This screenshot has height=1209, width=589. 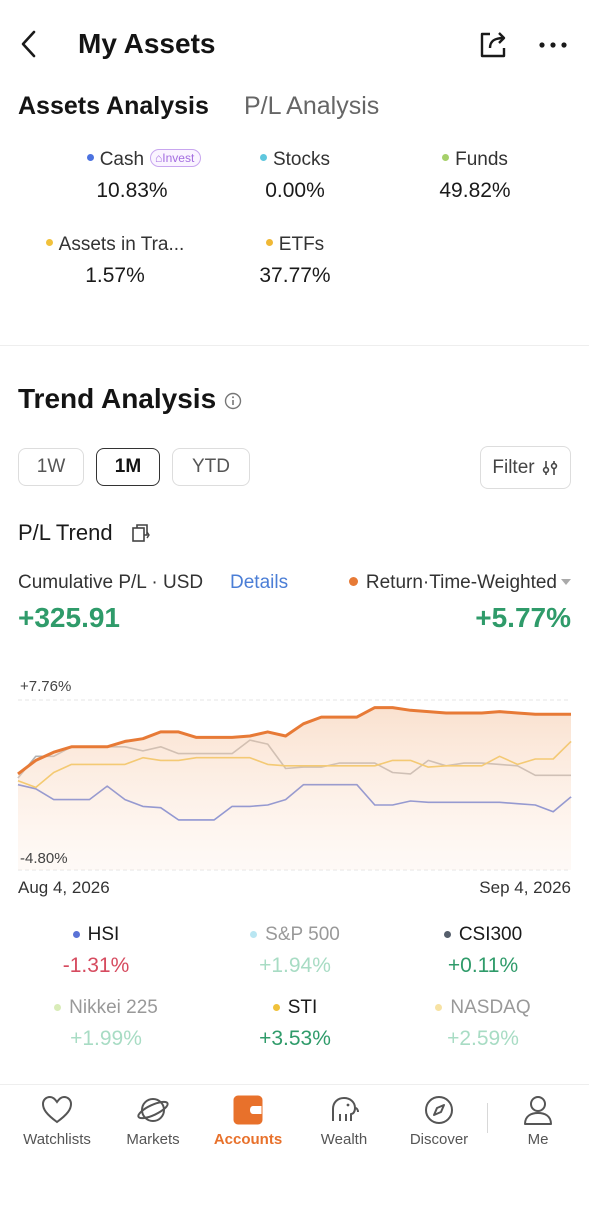 I want to click on benchmark-csi300: CSI300 +0.11%, so click(x=483, y=951).